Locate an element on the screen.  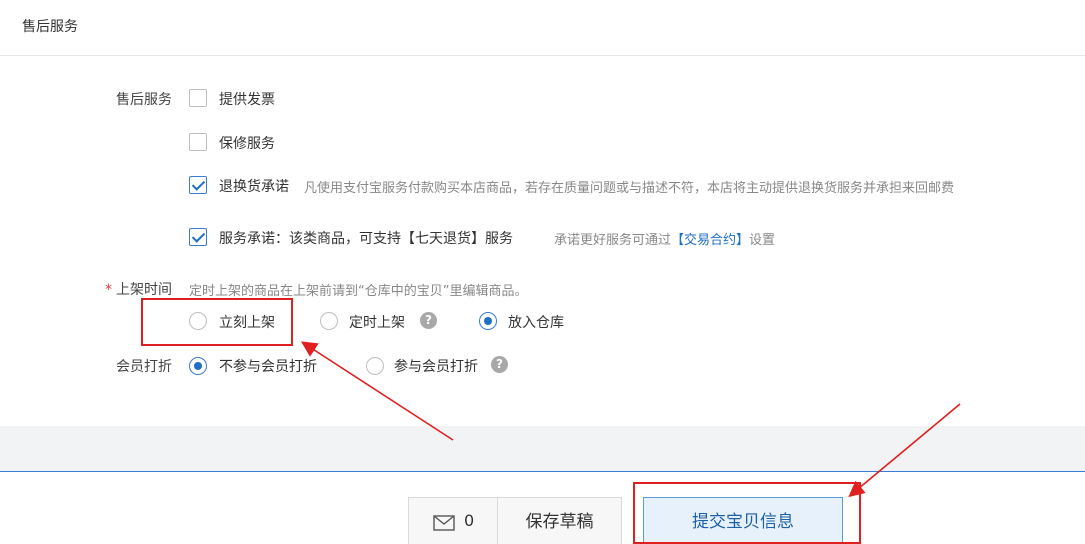
listing-time-label-text: 上架时间 is located at coordinates (144, 290).